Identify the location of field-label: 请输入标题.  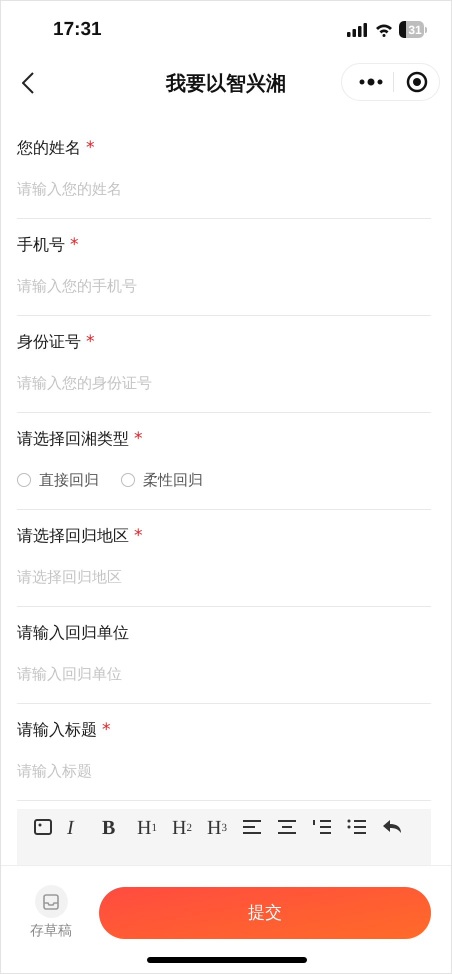
(57, 730).